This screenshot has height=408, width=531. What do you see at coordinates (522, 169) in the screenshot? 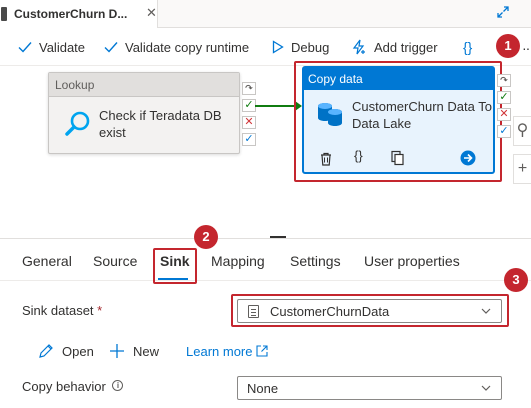
I see `zoom-in-icon: +` at bounding box center [522, 169].